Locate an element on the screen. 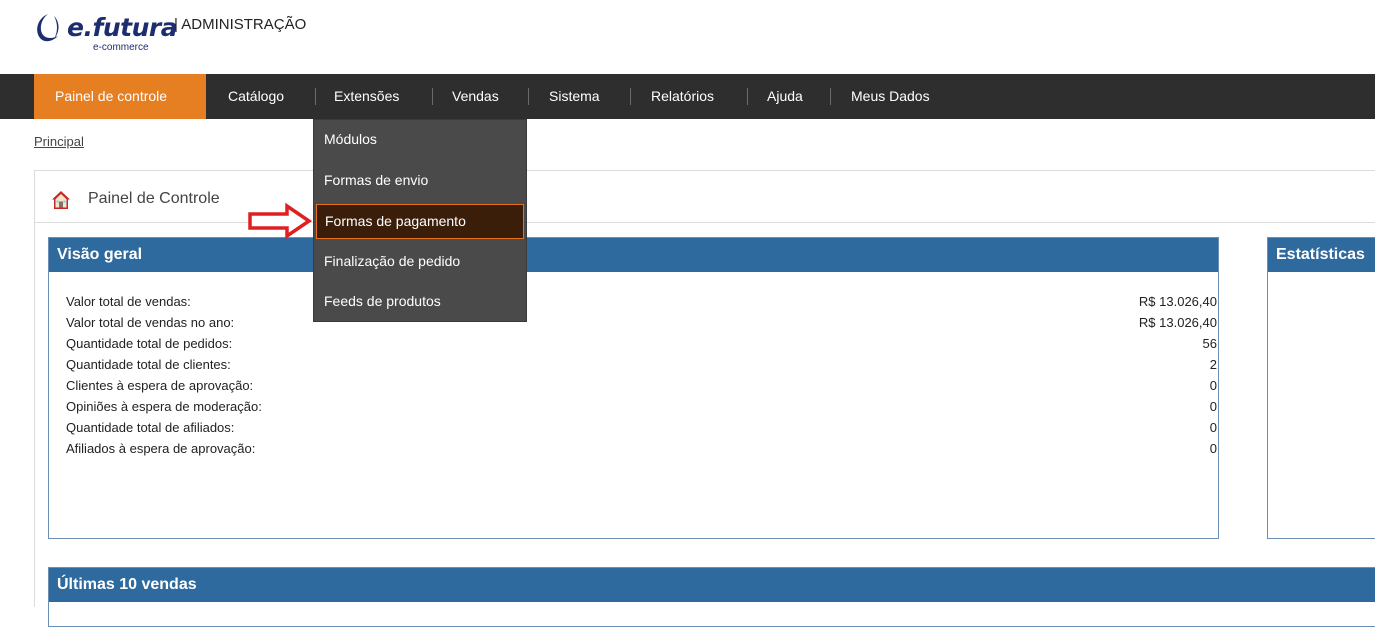 The width and height of the screenshot is (1375, 627). nav-item-sistema: Sistema is located at coordinates (574, 96).